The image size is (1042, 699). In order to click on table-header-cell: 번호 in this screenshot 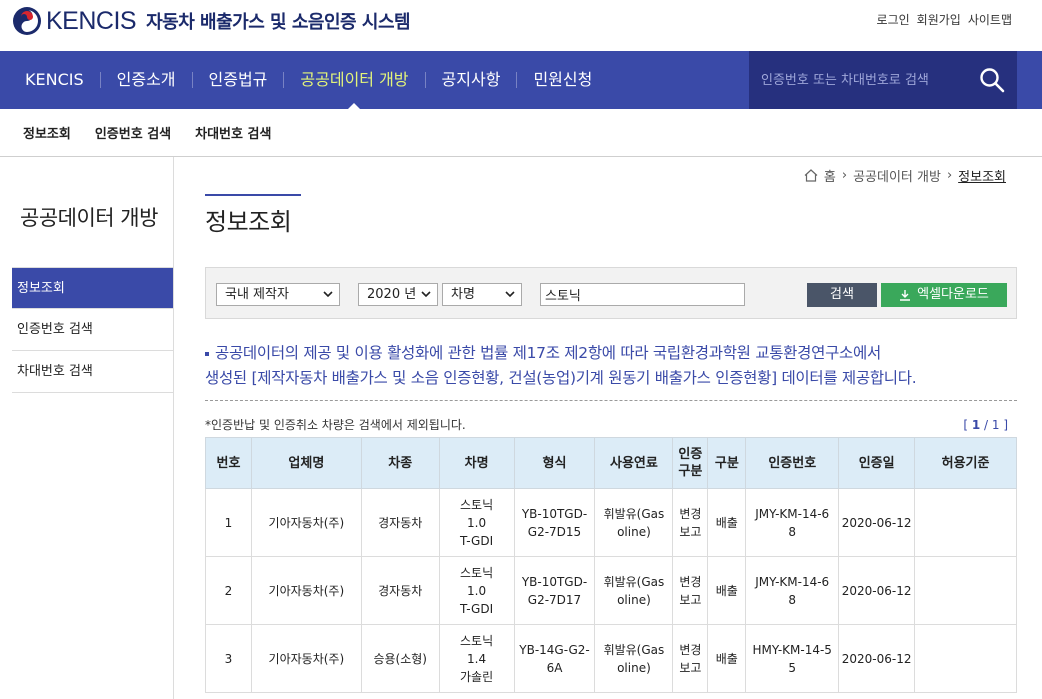, I will do `click(228, 463)`.